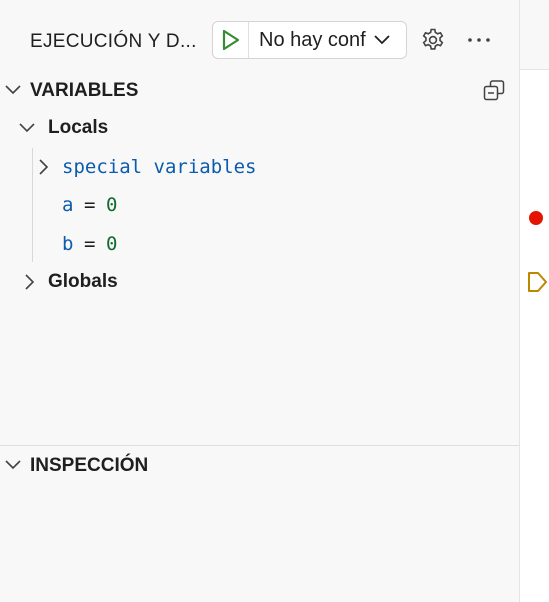 This screenshot has width=549, height=602. What do you see at coordinates (259, 90) in the screenshot?
I see `variables-section-header: VARIABLES` at bounding box center [259, 90].